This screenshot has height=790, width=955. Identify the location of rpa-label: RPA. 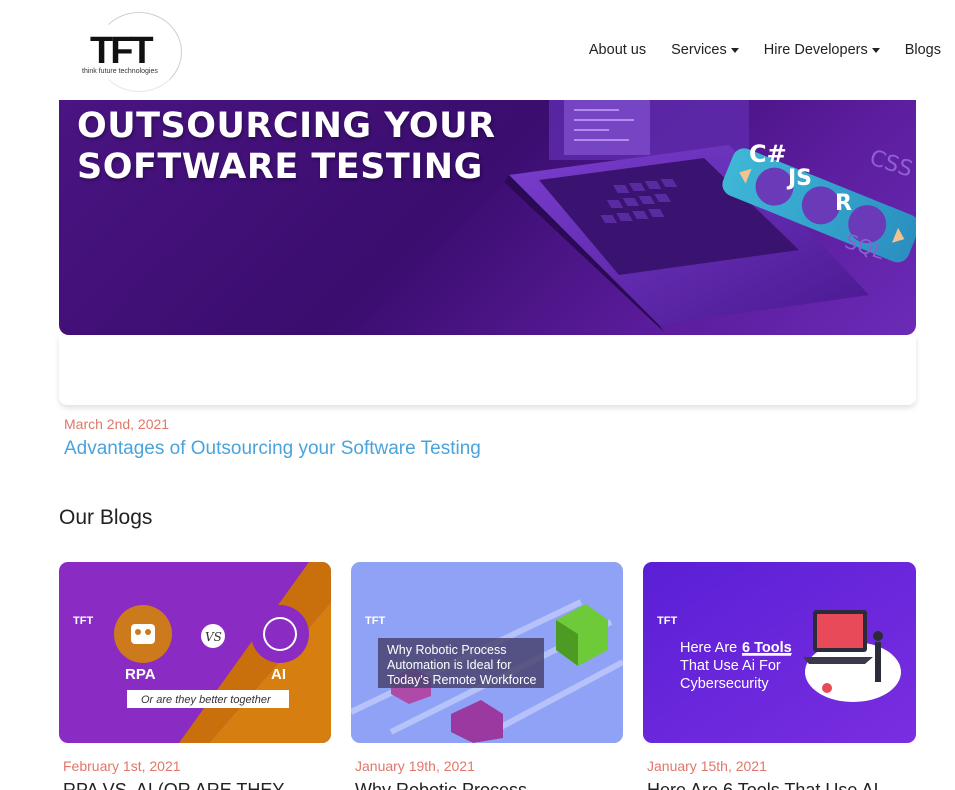
(140, 674).